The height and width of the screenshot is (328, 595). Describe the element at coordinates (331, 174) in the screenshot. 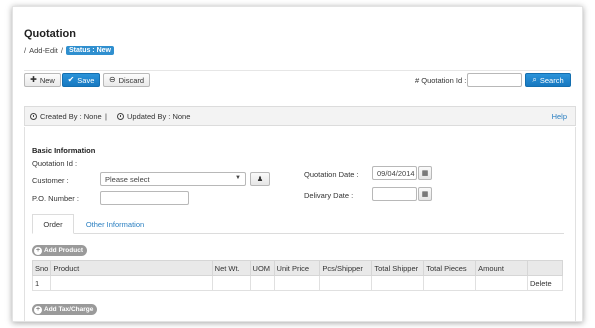

I see `quotation-date-label: Quotation Date :` at that location.